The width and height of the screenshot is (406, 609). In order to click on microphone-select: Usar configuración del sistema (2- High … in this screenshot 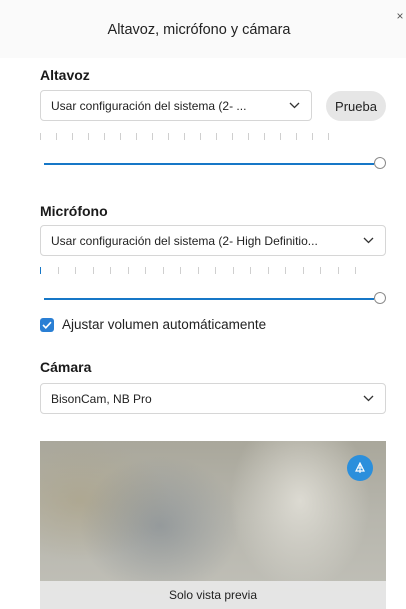, I will do `click(213, 240)`.